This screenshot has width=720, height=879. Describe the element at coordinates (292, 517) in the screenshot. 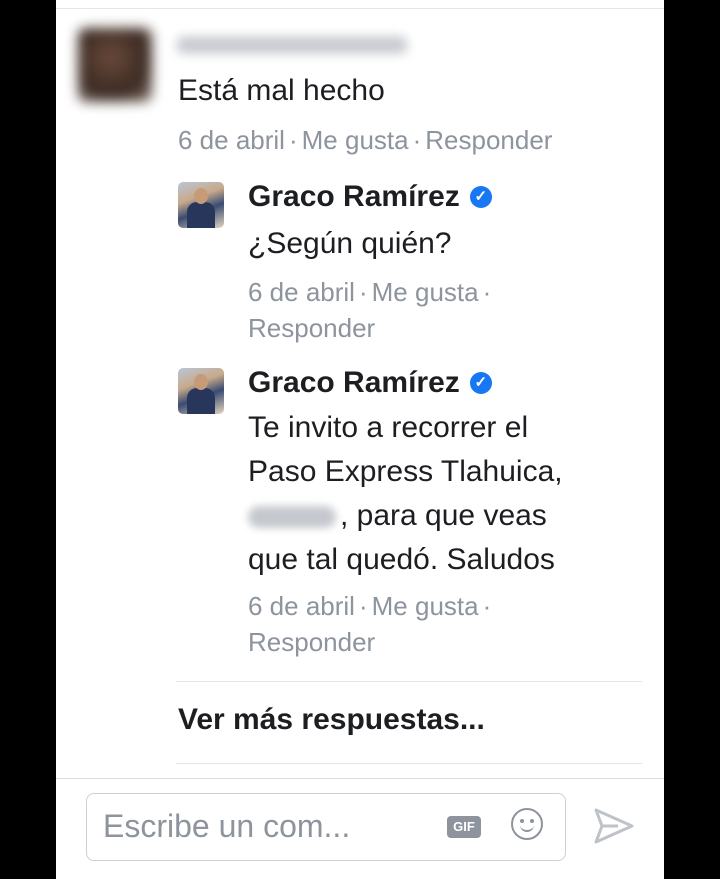

I see `mention-blurred` at that location.